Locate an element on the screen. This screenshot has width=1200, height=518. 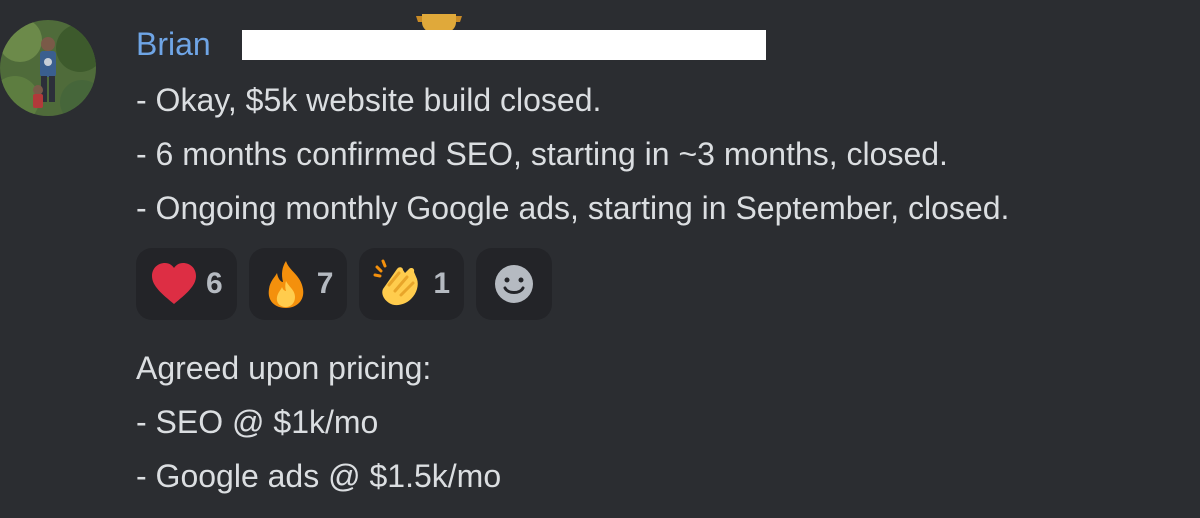
reactions-bar: 6 7 1 is located at coordinates (344, 284).